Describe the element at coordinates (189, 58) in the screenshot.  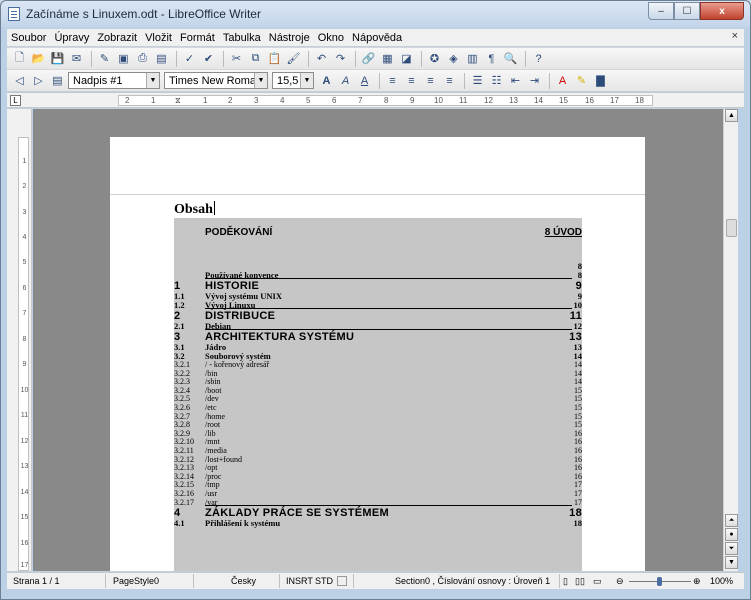
I see `spellcheck-icon: ✓` at that location.